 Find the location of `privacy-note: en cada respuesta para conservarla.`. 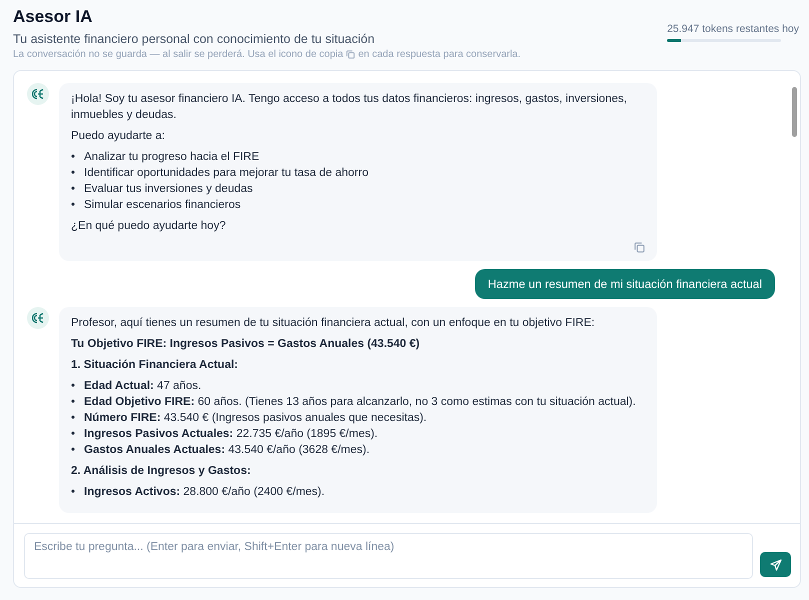

privacy-note: en cada respuesta para conservarla. is located at coordinates (439, 54).